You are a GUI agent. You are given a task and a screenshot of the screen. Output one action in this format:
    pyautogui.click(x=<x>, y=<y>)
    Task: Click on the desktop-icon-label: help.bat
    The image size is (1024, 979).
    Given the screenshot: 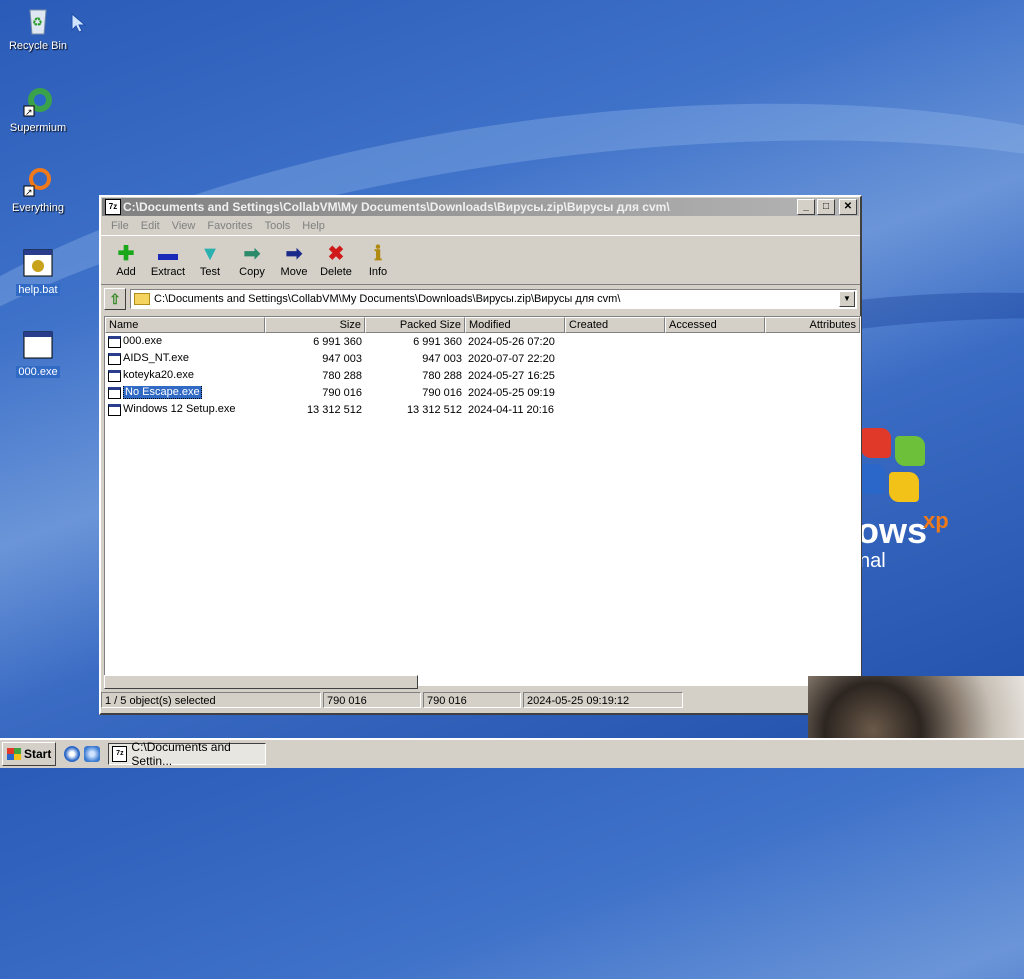 What is the action you would take?
    pyautogui.click(x=38, y=290)
    